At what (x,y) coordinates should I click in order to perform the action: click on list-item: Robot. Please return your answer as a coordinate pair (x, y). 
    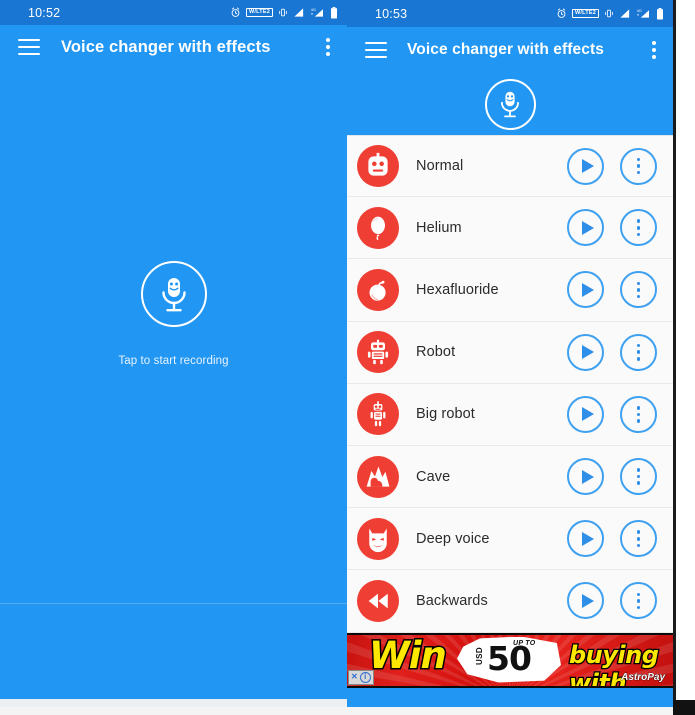
    Looking at the image, I should click on (510, 352).